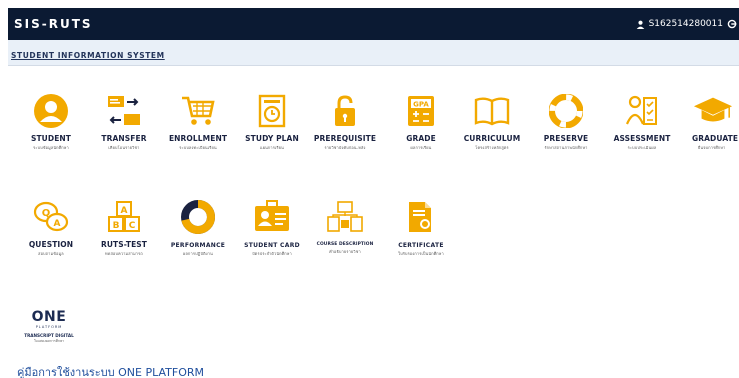 The width and height of the screenshot is (739, 378). What do you see at coordinates (420, 217) in the screenshot?
I see `certificate-icon` at bounding box center [420, 217].